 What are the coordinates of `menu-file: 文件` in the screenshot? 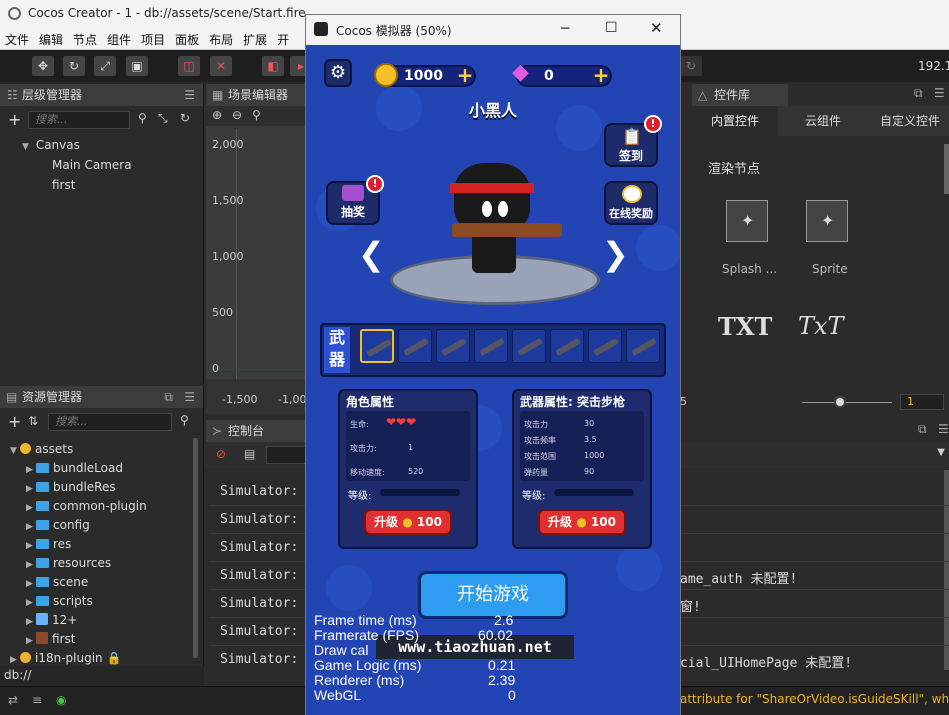 It's located at (17, 38).